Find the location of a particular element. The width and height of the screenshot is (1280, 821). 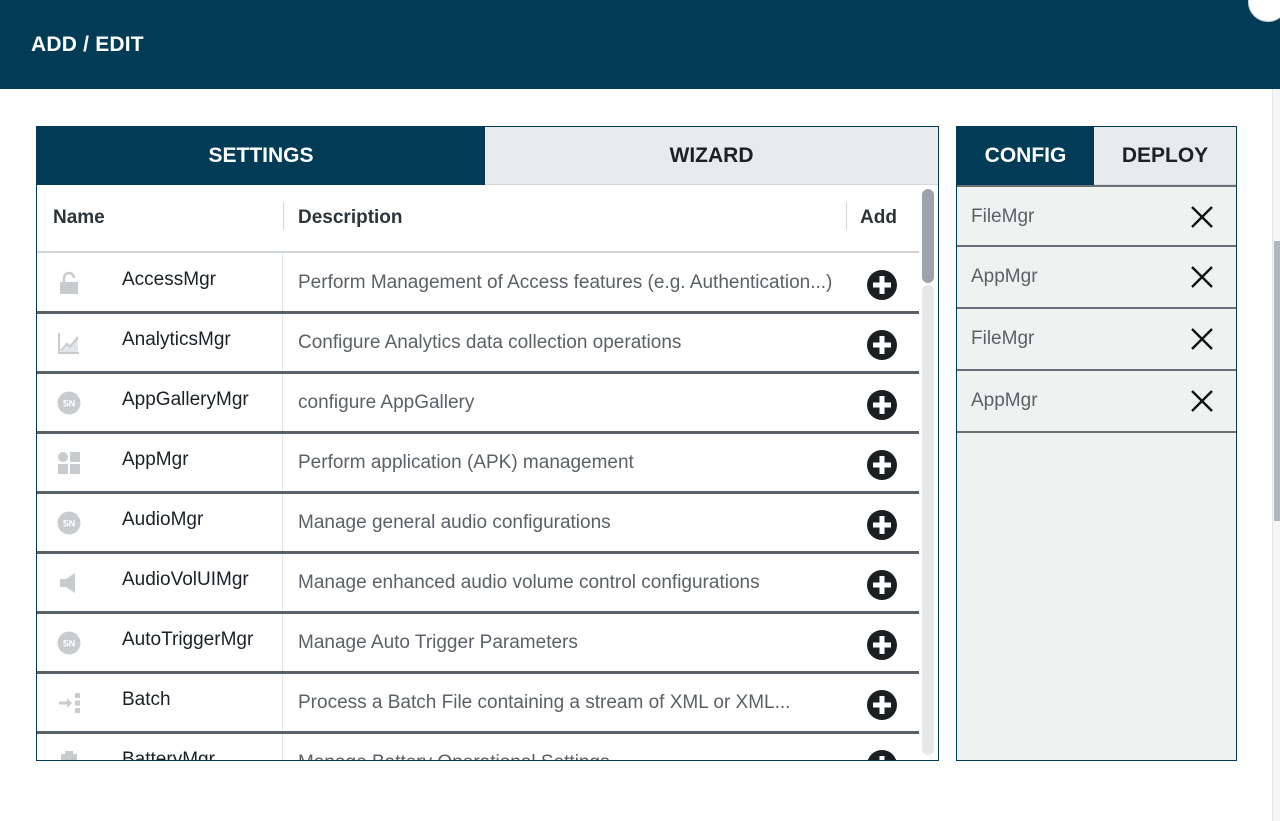

scrollbar-track is located at coordinates (928, 520).